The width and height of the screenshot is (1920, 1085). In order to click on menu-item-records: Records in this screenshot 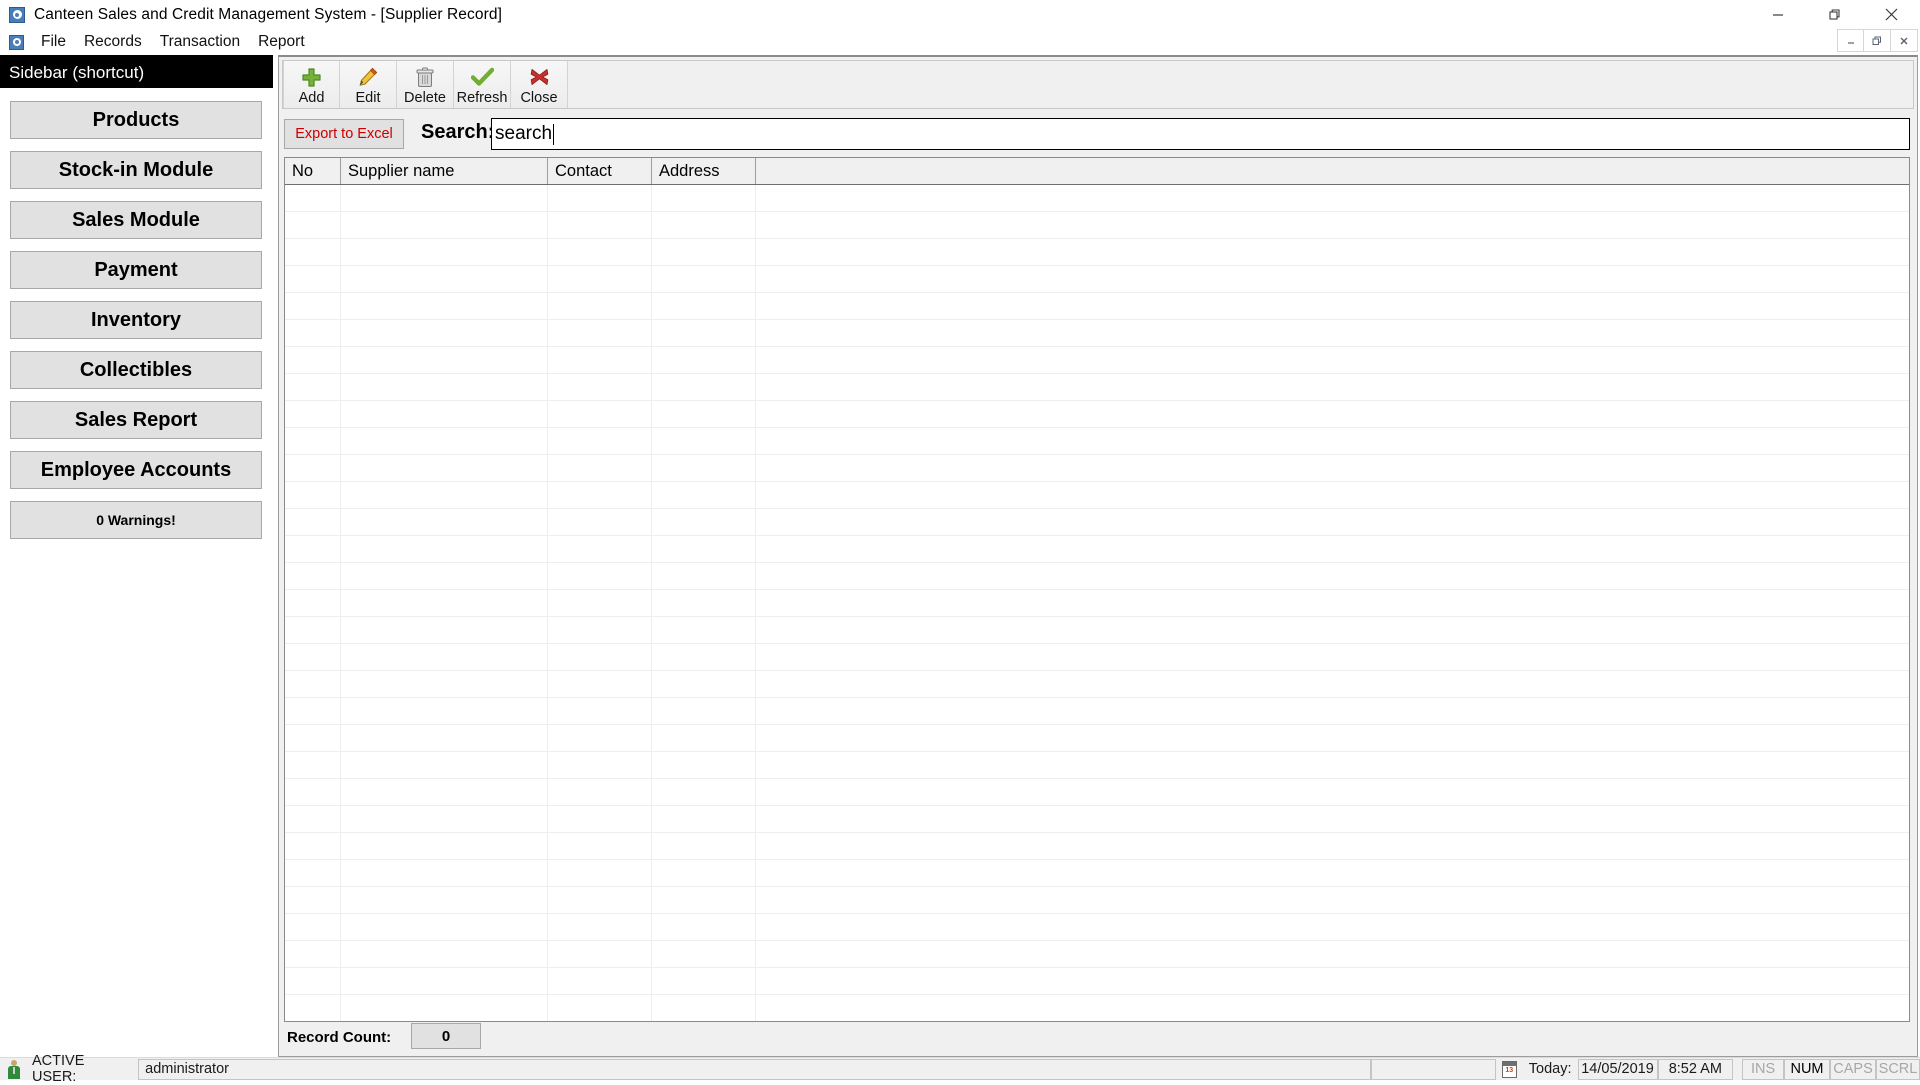, I will do `click(113, 42)`.